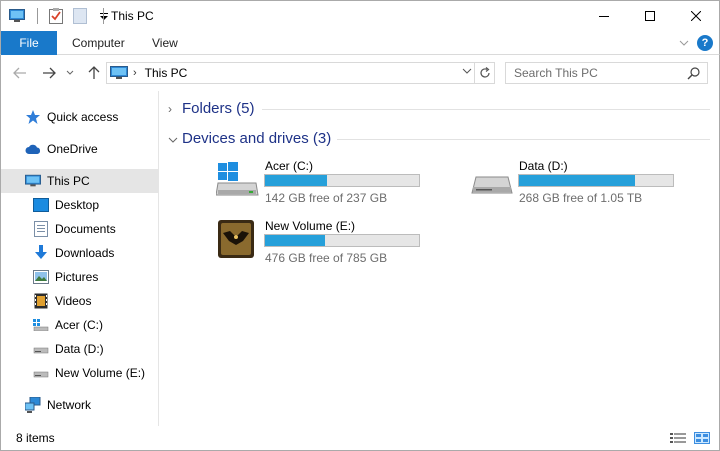 This screenshot has height=451, width=720. I want to click on search-icon, so click(694, 74).